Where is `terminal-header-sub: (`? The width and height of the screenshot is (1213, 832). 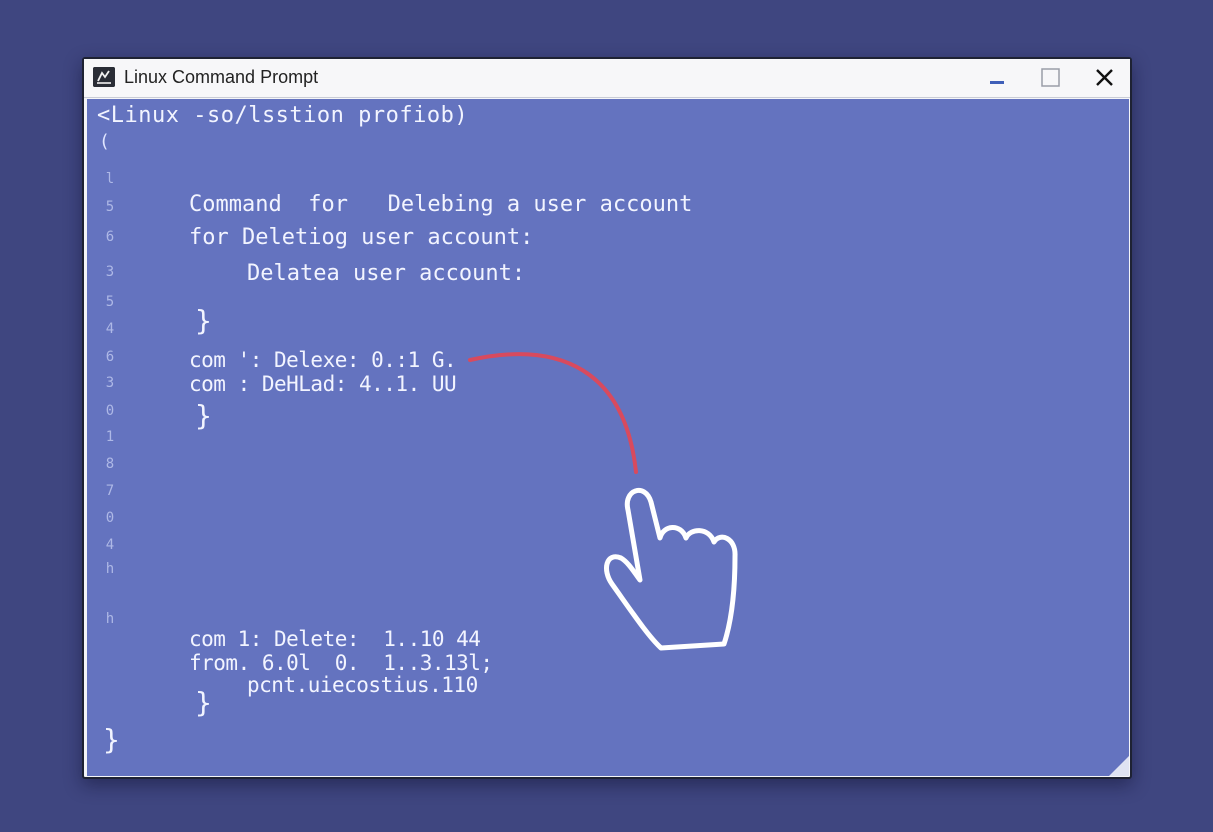
terminal-header-sub: ( is located at coordinates (104, 141).